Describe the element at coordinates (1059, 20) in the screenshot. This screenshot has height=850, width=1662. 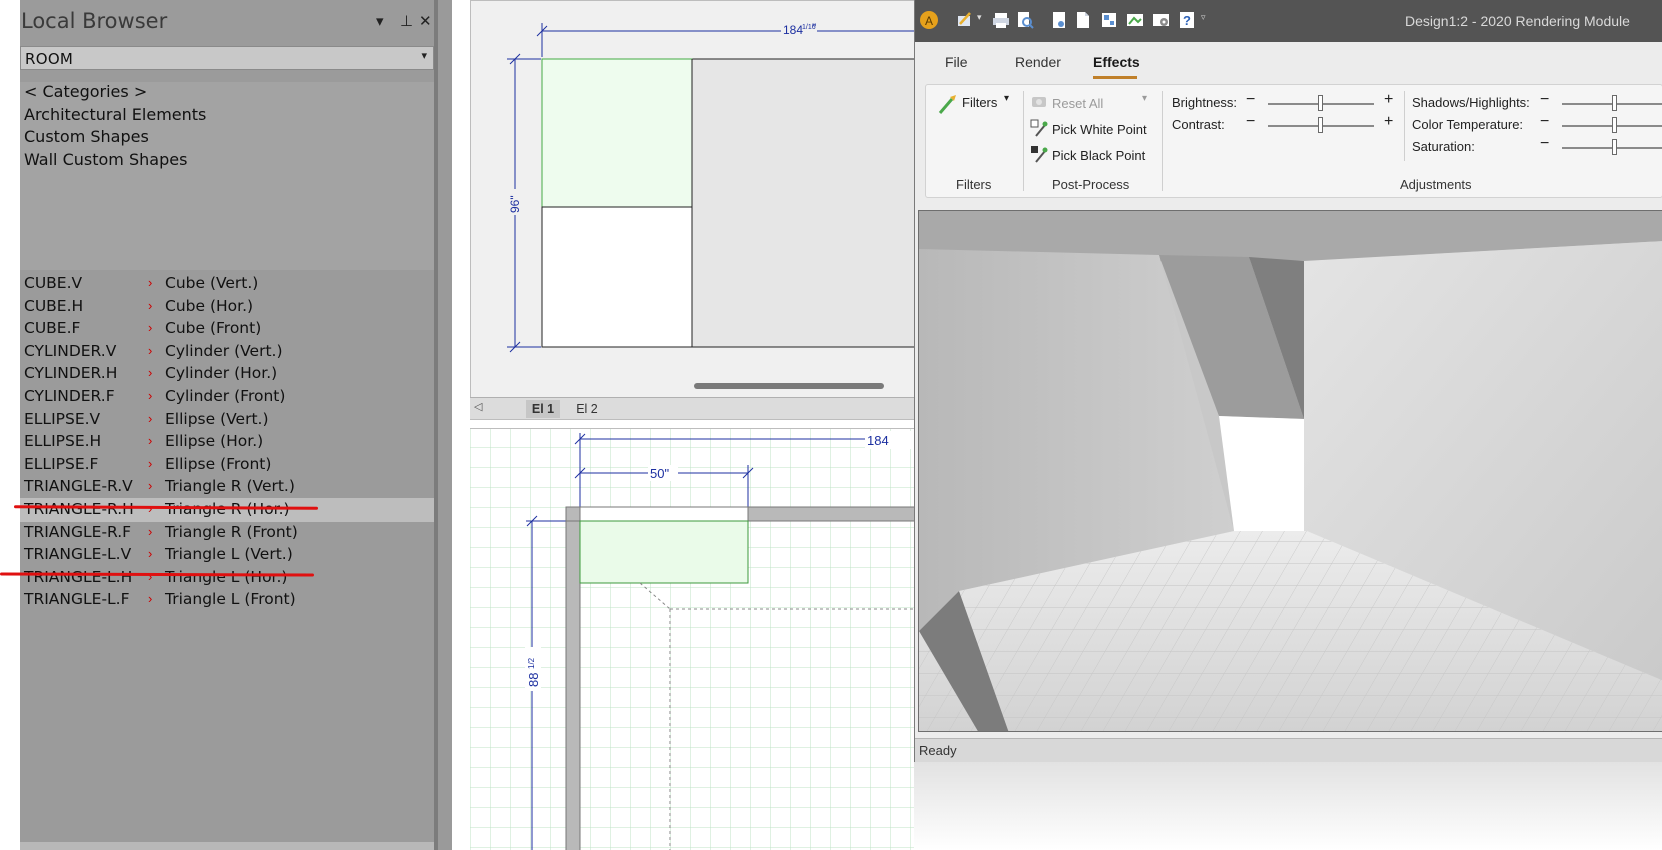
I see `save-image-icon` at that location.